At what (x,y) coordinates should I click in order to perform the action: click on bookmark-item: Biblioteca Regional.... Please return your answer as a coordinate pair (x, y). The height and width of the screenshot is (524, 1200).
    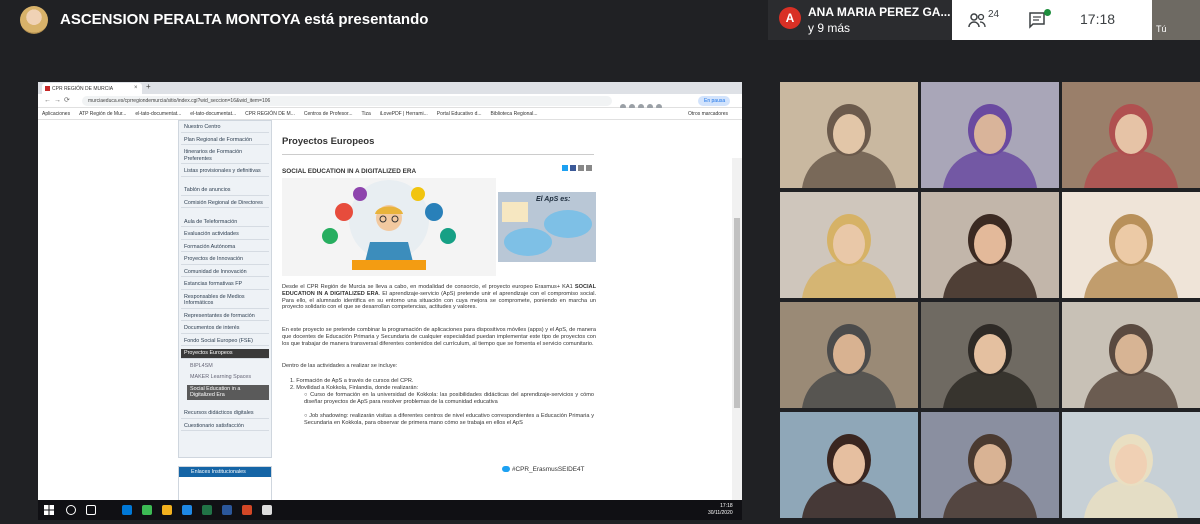
    Looking at the image, I should click on (514, 114).